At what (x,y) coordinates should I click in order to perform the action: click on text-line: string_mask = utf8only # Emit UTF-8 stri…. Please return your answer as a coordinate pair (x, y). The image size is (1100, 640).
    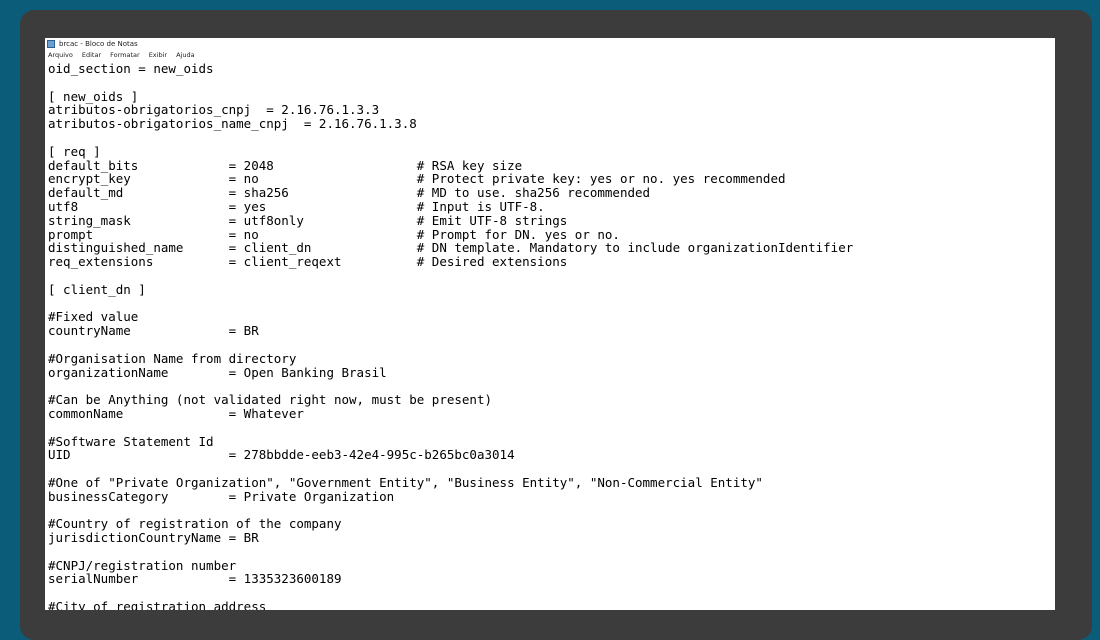
    Looking at the image, I should click on (308, 220).